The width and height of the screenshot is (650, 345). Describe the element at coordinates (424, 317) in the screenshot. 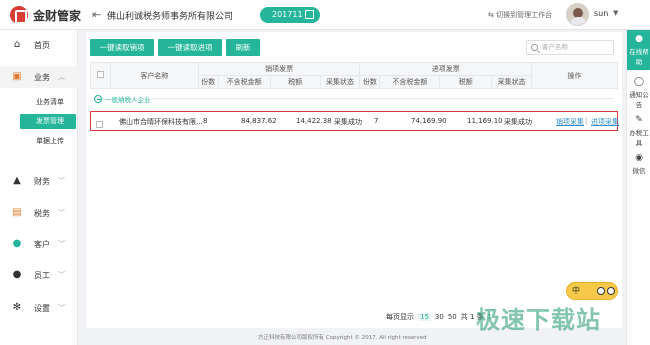

I see `page-size-15: 15` at that location.